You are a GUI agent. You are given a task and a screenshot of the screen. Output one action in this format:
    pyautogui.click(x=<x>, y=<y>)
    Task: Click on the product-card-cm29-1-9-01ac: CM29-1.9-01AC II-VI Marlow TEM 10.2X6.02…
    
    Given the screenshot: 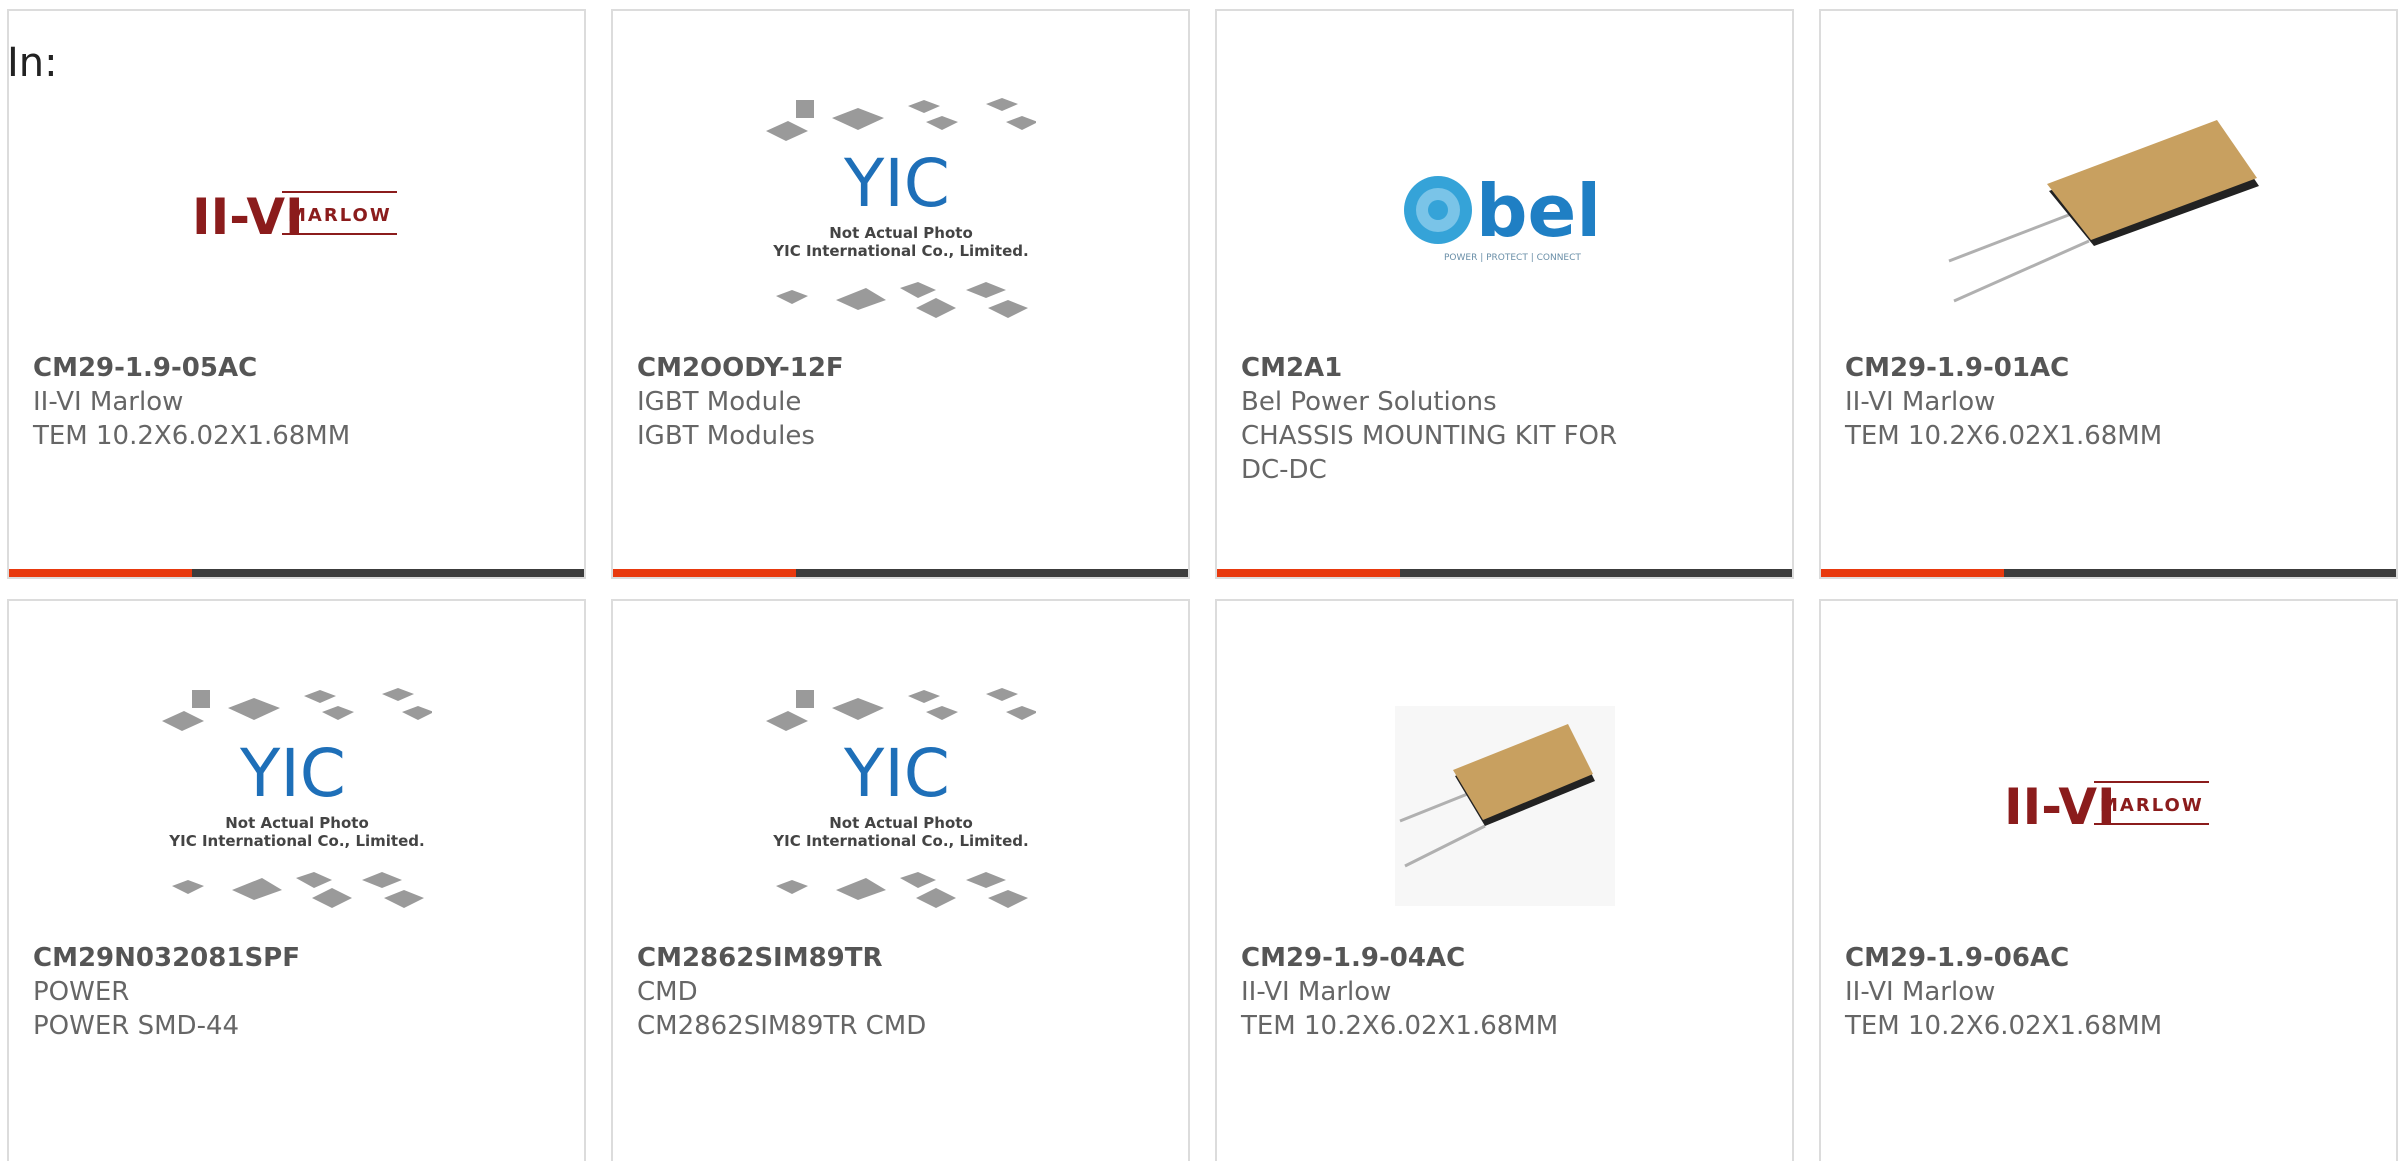 What is the action you would take?
    pyautogui.click(x=2108, y=294)
    